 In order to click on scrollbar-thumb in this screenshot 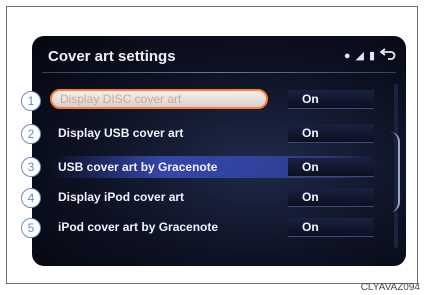, I will do `click(395, 172)`.